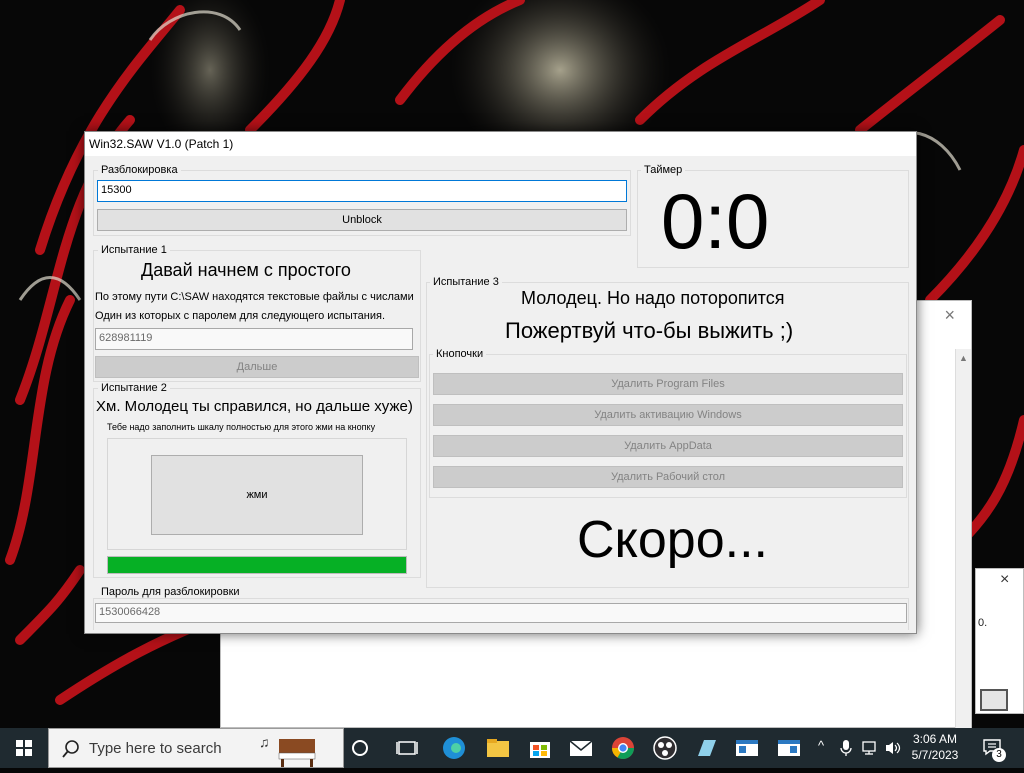 The image size is (1024, 773). I want to click on notification-text: 0., so click(983, 623).